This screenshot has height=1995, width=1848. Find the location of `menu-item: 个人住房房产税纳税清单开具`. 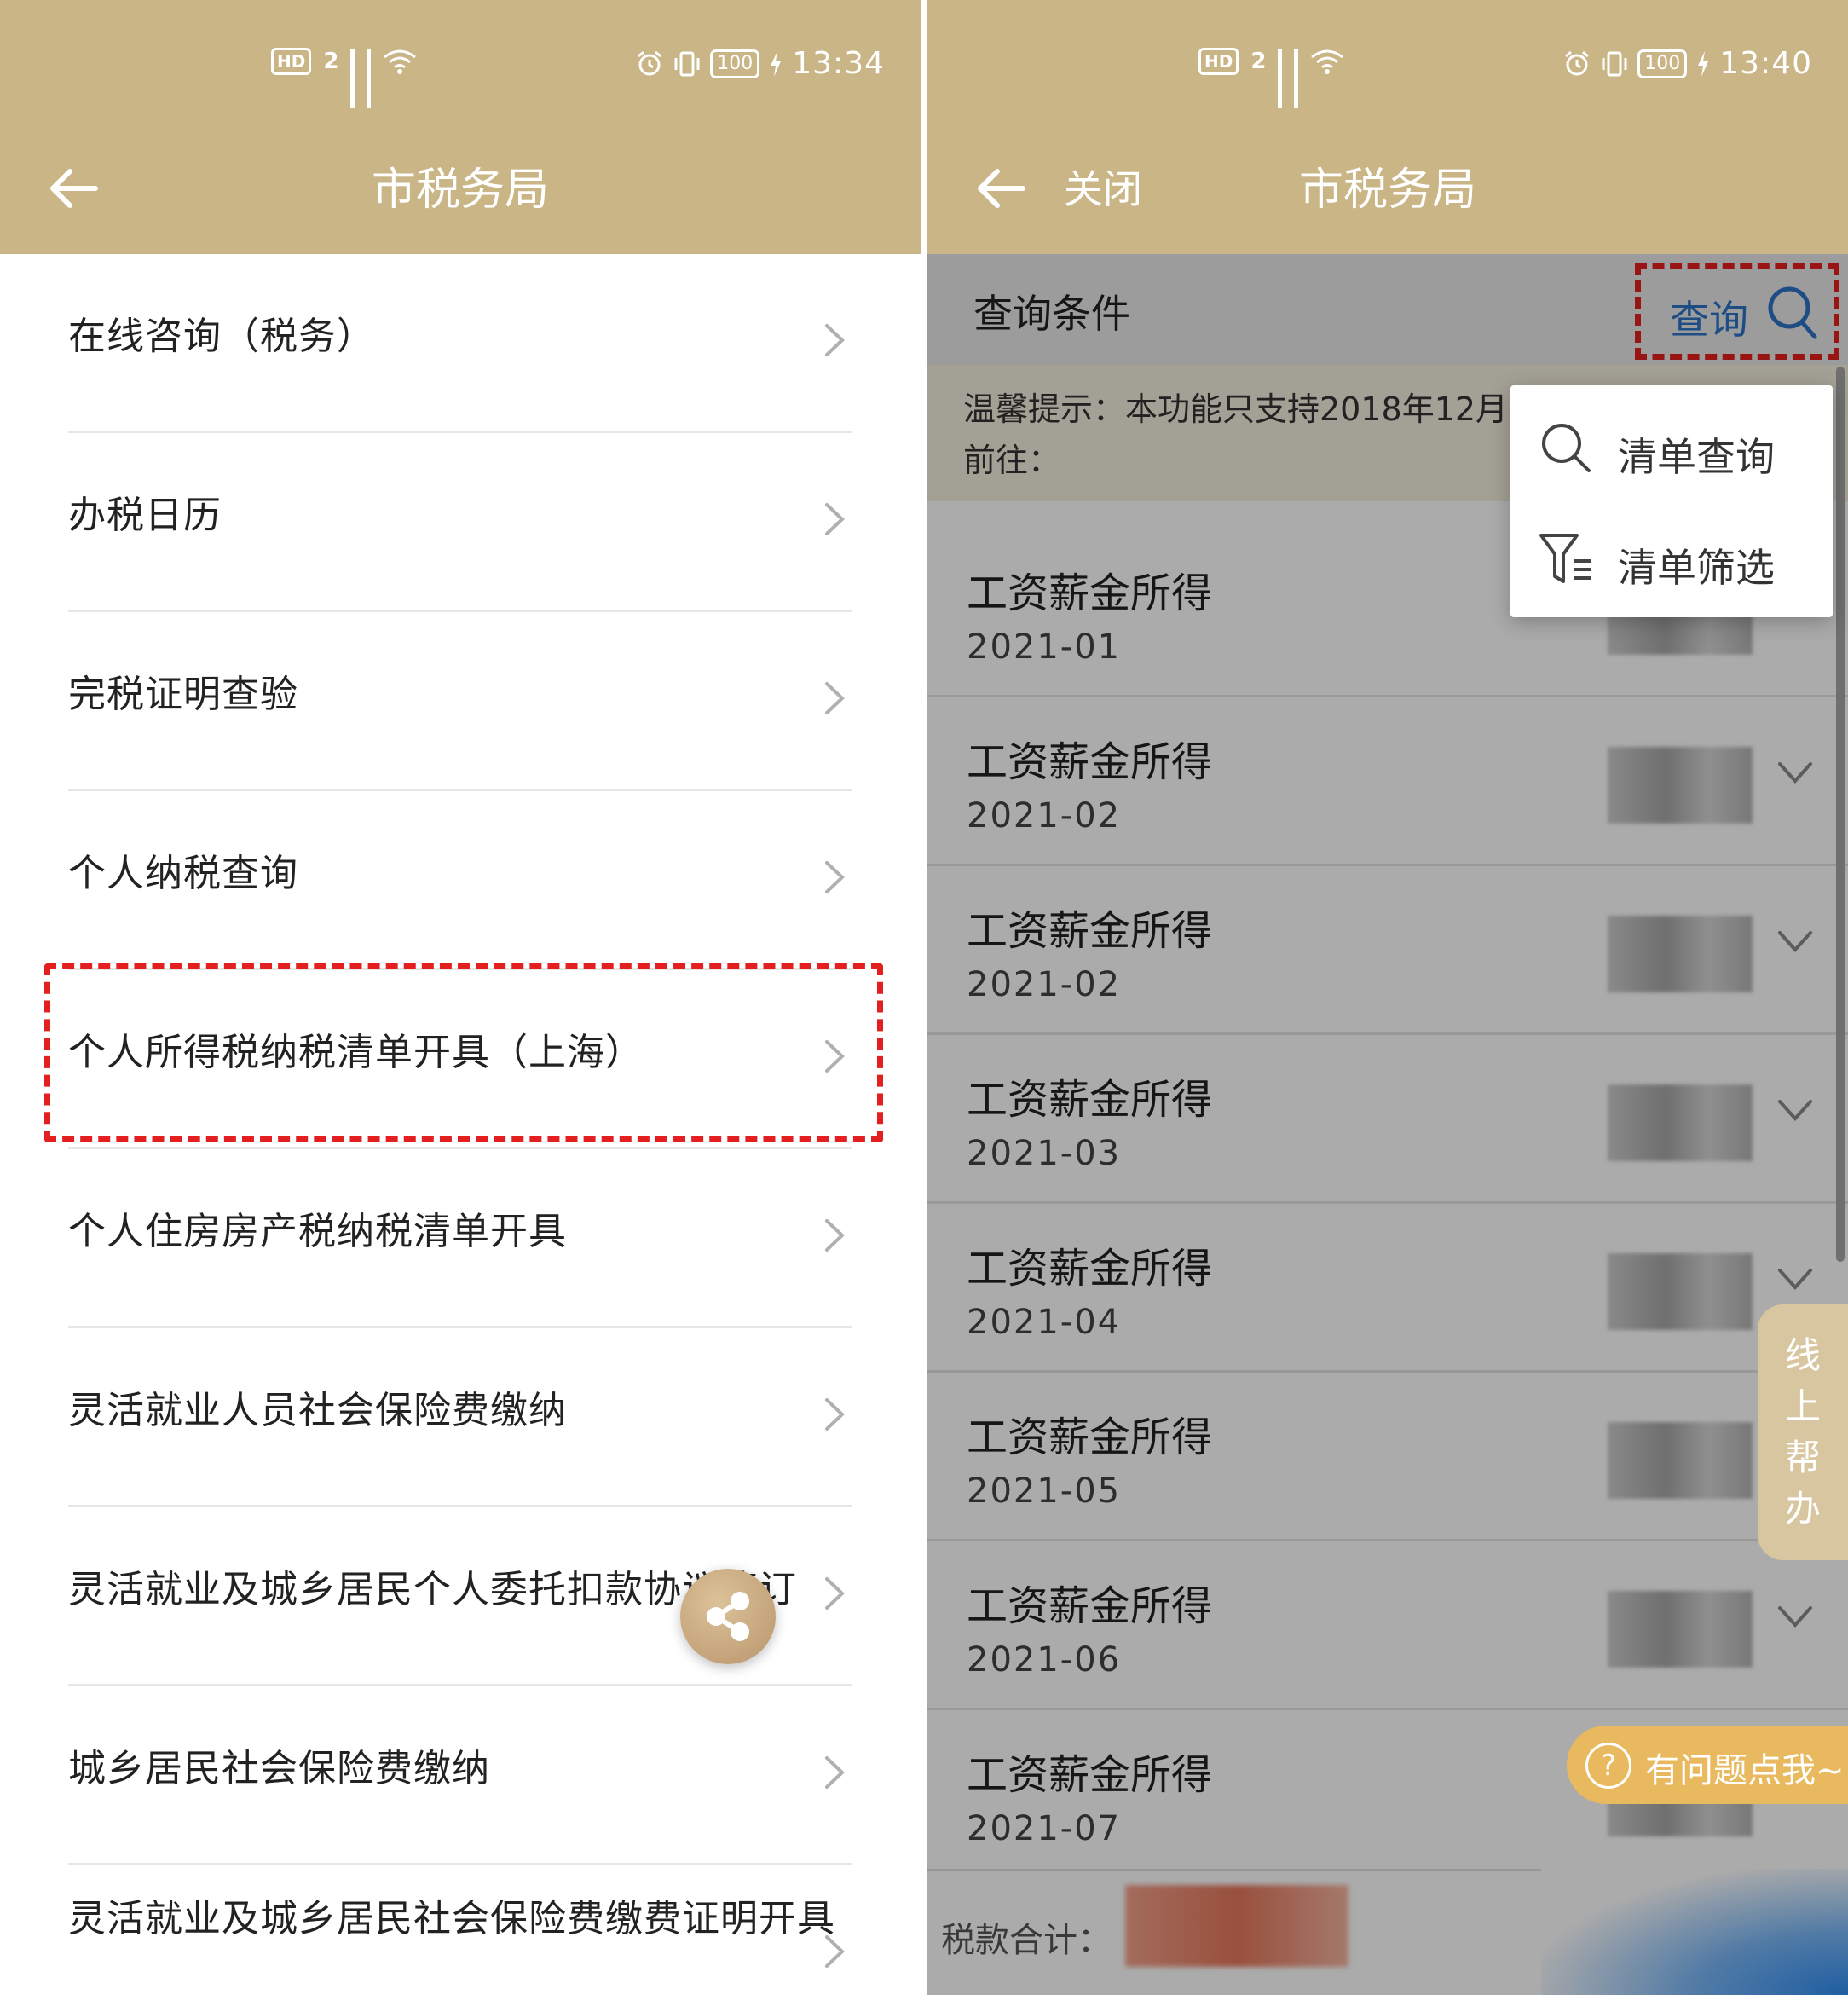

menu-item: 个人住房房产税纳税清单开具 is located at coordinates (460, 1238).